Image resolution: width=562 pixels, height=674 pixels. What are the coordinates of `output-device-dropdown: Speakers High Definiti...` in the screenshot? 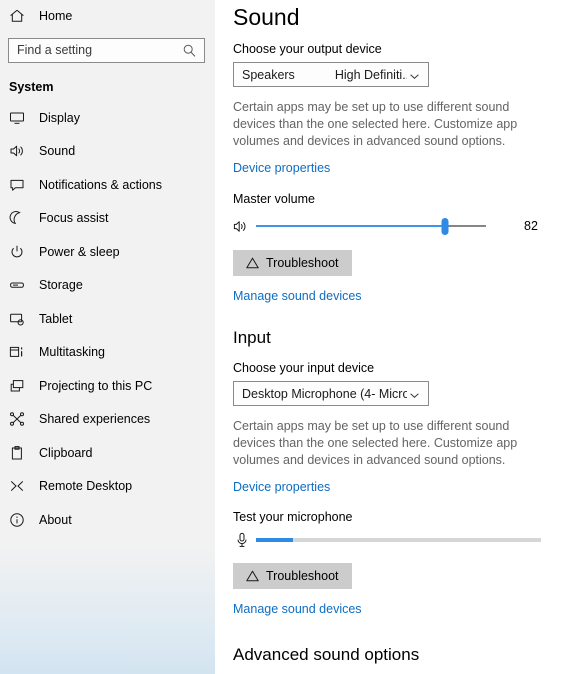 It's located at (331, 74).